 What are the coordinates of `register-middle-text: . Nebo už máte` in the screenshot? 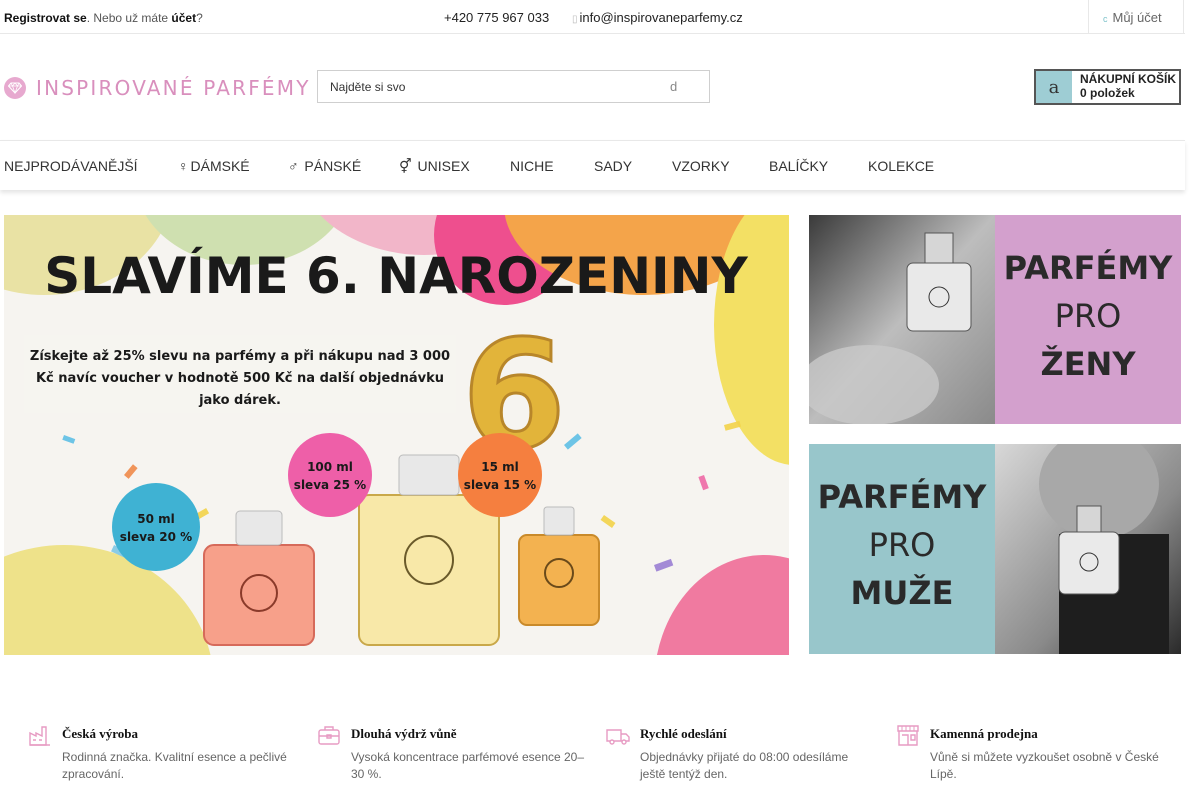 It's located at (129, 18).